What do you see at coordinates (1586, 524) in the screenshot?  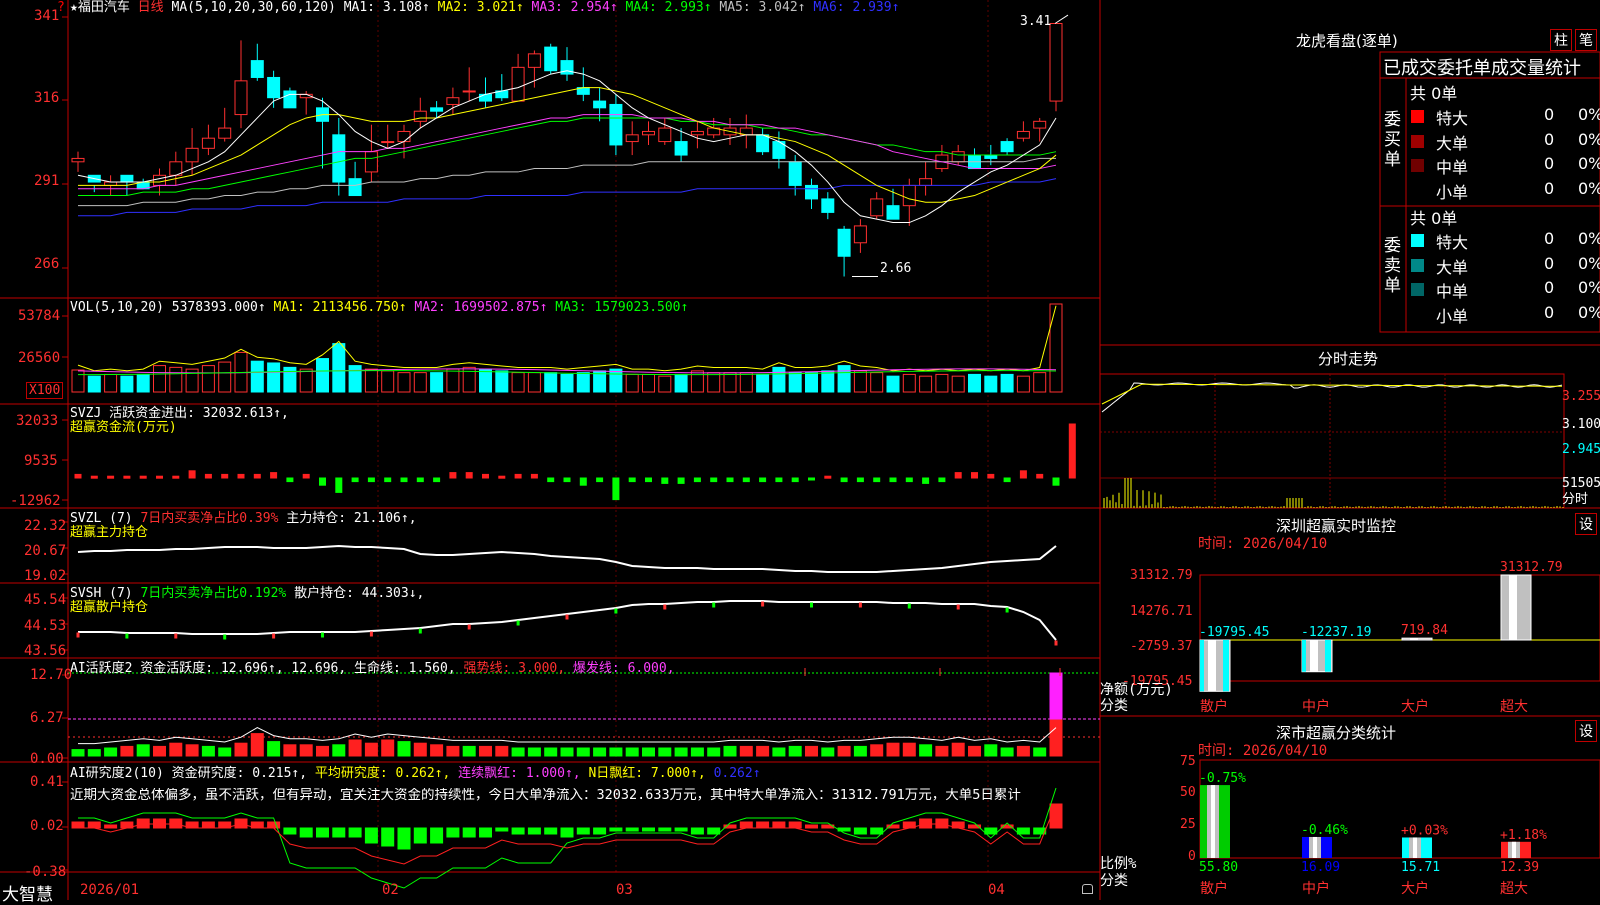 I see `monitor-settings-button: 设` at bounding box center [1586, 524].